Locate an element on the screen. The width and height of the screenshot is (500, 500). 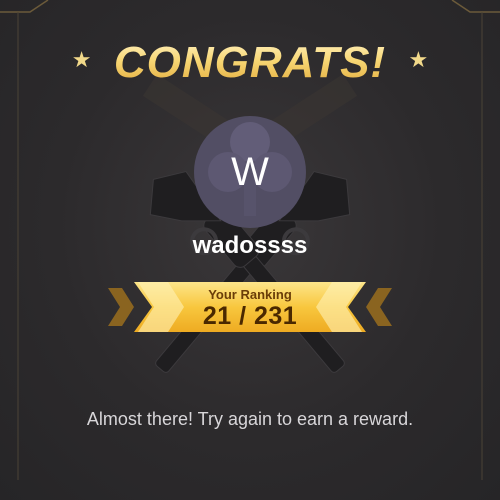
congrats-header: ★ CONGRATS! ★ is located at coordinates (250, 63).